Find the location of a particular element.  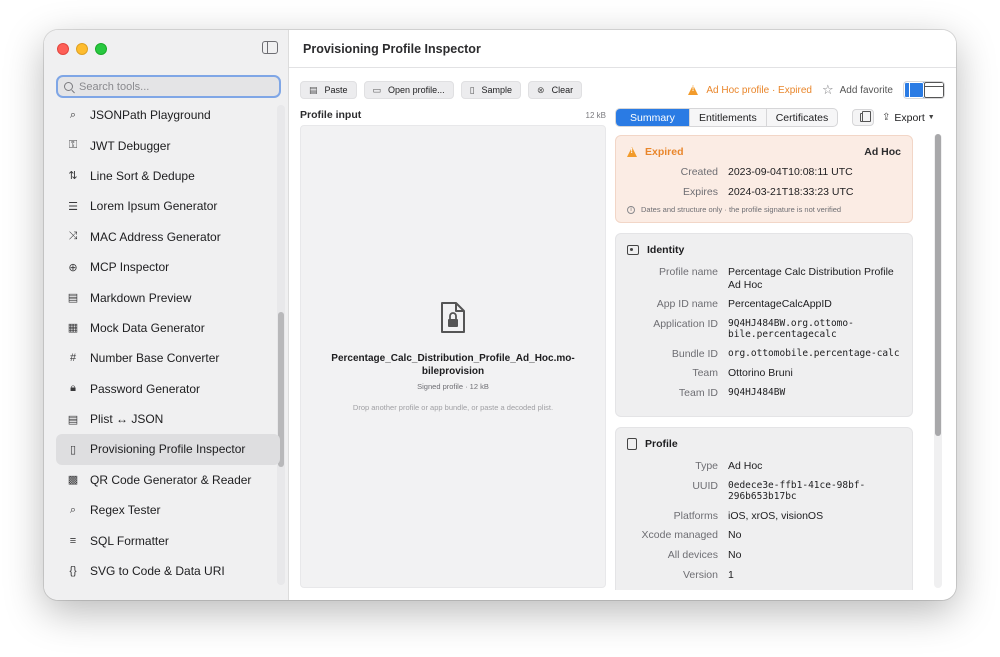

detail-row: Bundle ID org.ottomobile.percentage-calc is located at coordinates (764, 354).